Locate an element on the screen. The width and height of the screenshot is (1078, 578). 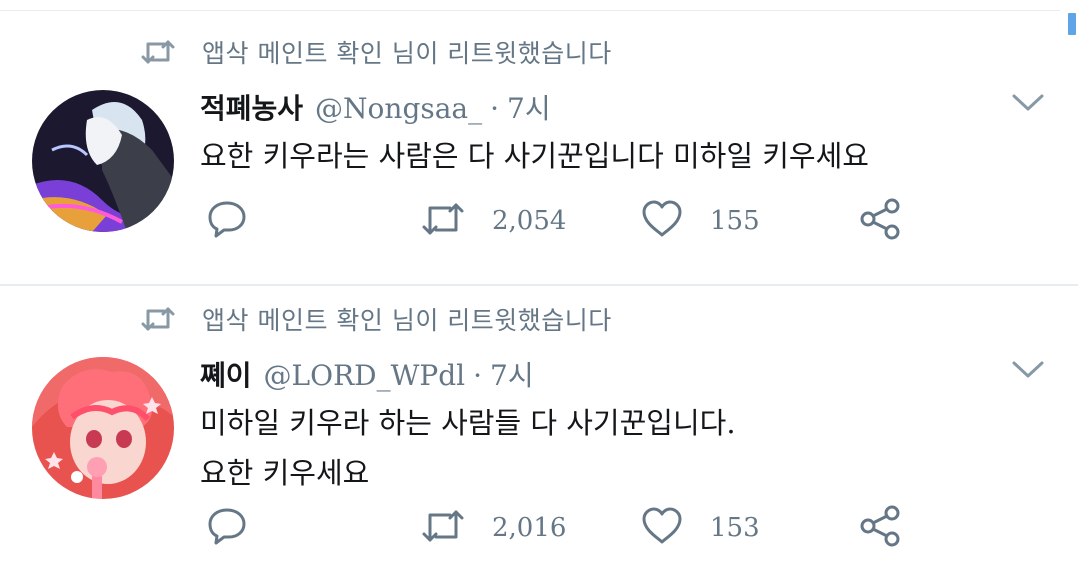
display-name: 쪠이 is located at coordinates (226, 374).